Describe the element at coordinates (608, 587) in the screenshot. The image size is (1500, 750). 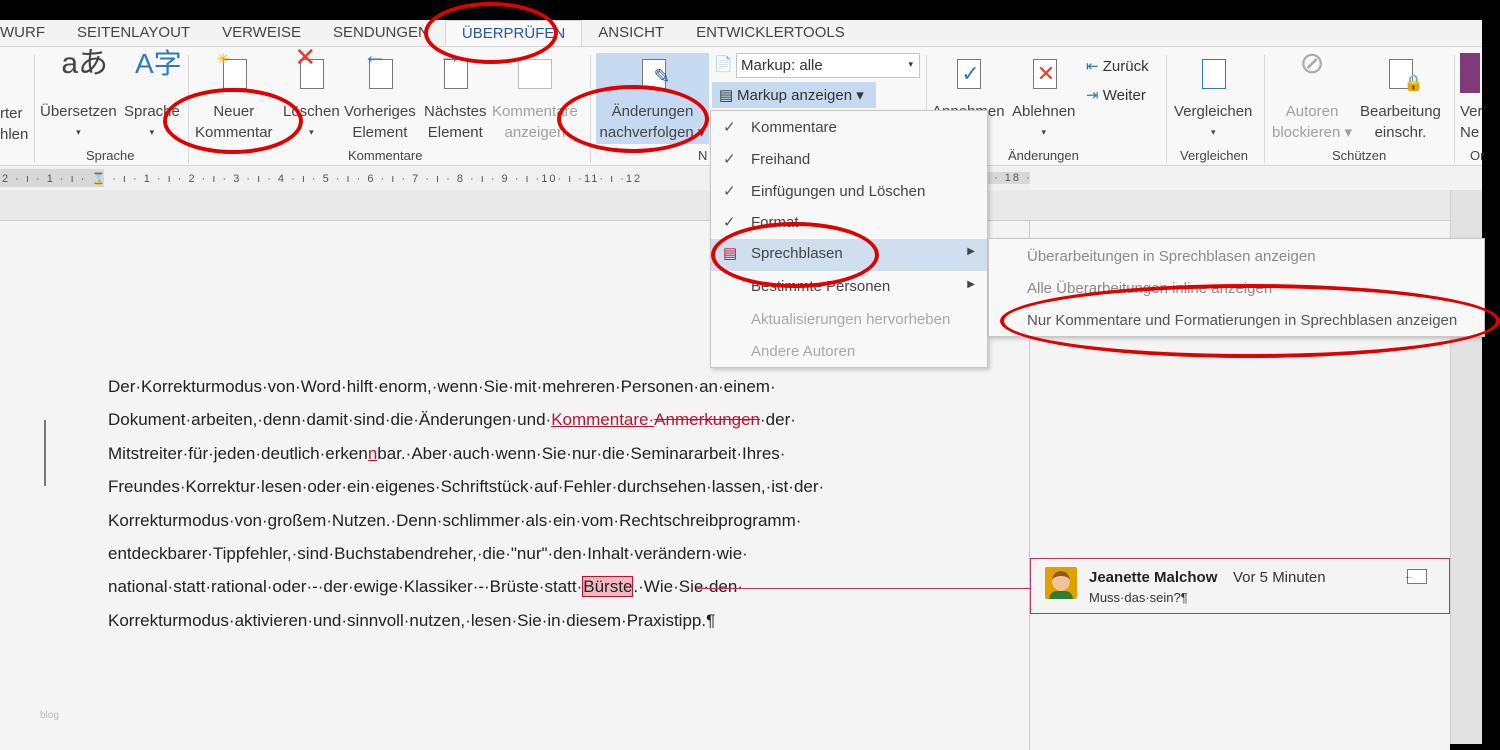
I see `commented-text: Bürste` at that location.